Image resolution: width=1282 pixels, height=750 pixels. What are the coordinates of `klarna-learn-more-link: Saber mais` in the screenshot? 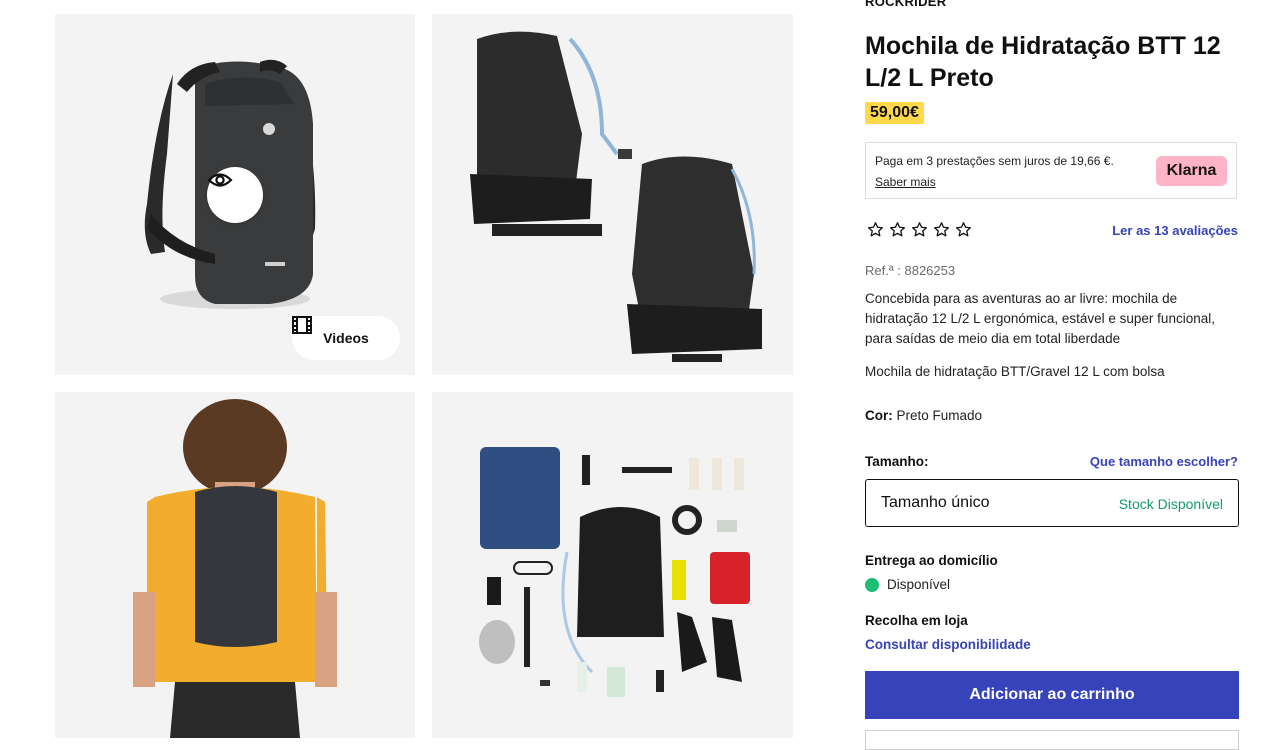 It's located at (905, 182).